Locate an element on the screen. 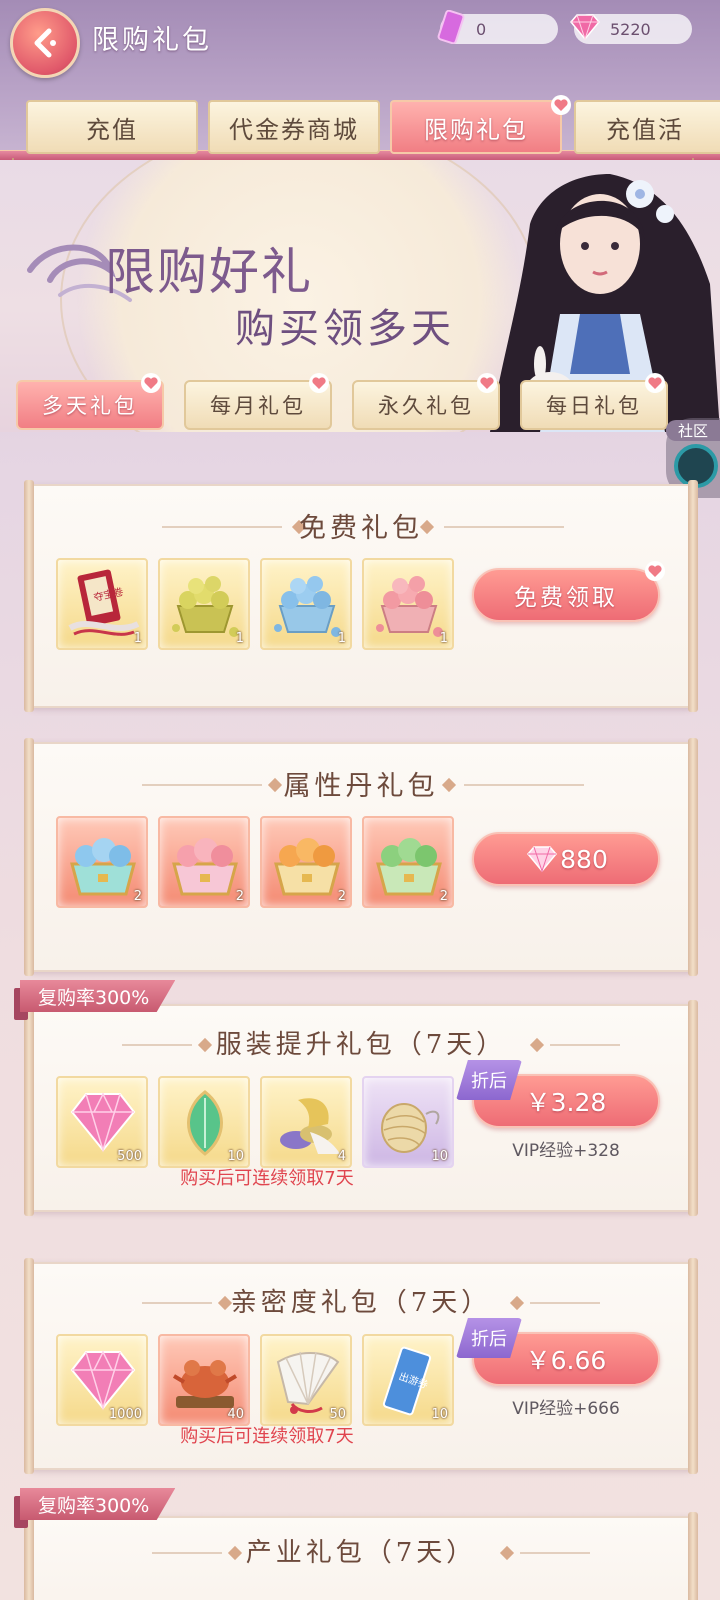 The width and height of the screenshot is (720, 1600). top-bar: 限购礼包 0 5220 充值 代金券商城 限购礼包 充值活 is located at coordinates (360, 80).